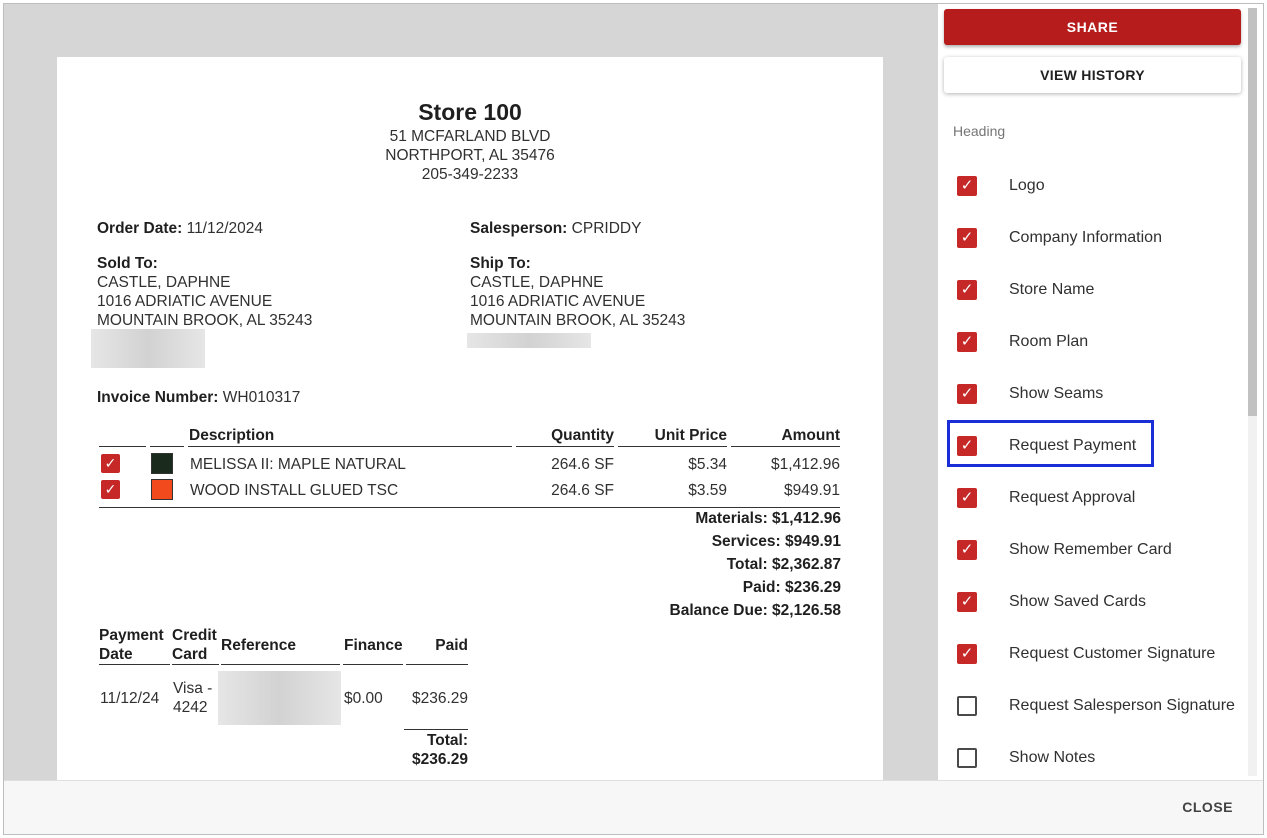 The image size is (1267, 838). I want to click on redacted-ship-to-phone, so click(529, 340).